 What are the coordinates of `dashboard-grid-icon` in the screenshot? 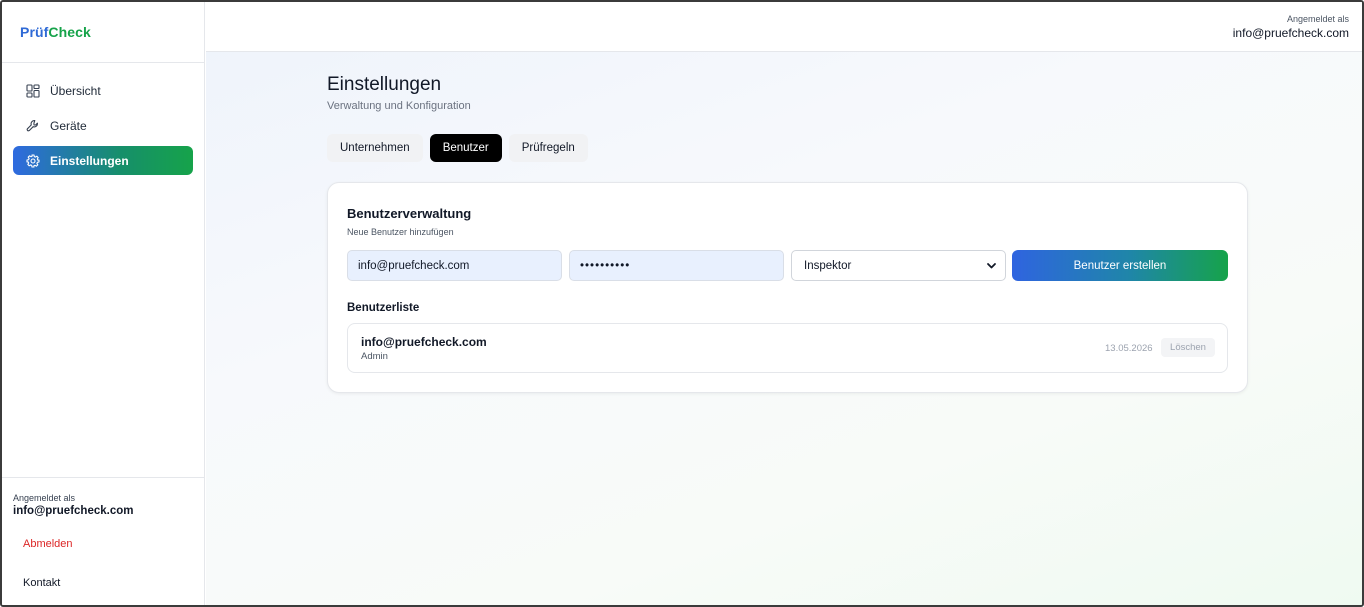 It's located at (33, 90).